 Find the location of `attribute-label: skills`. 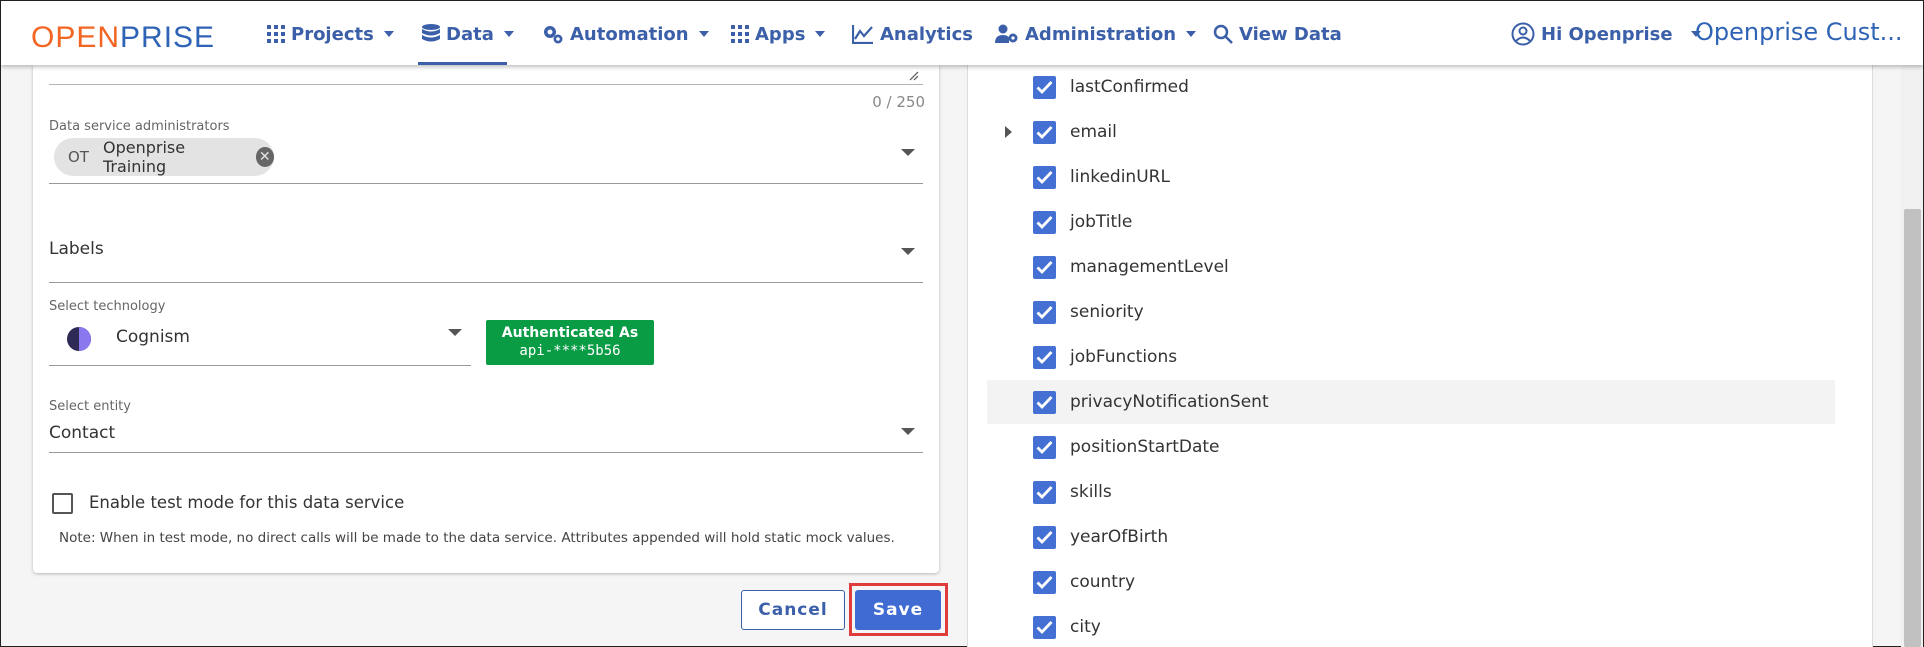

attribute-label: skills is located at coordinates (1091, 492).